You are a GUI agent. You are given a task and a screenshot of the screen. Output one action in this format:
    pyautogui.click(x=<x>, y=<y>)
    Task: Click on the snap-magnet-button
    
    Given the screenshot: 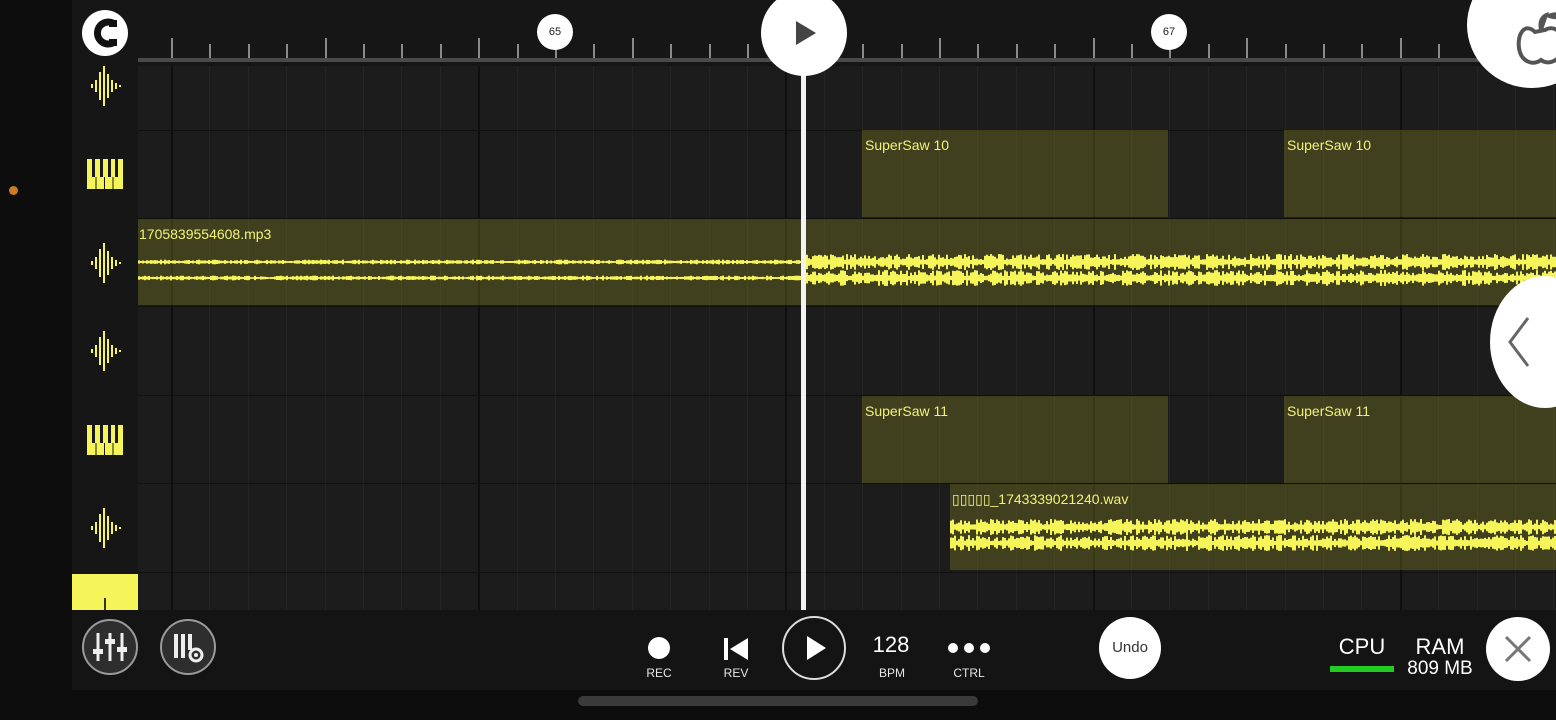 What is the action you would take?
    pyautogui.click(x=105, y=33)
    